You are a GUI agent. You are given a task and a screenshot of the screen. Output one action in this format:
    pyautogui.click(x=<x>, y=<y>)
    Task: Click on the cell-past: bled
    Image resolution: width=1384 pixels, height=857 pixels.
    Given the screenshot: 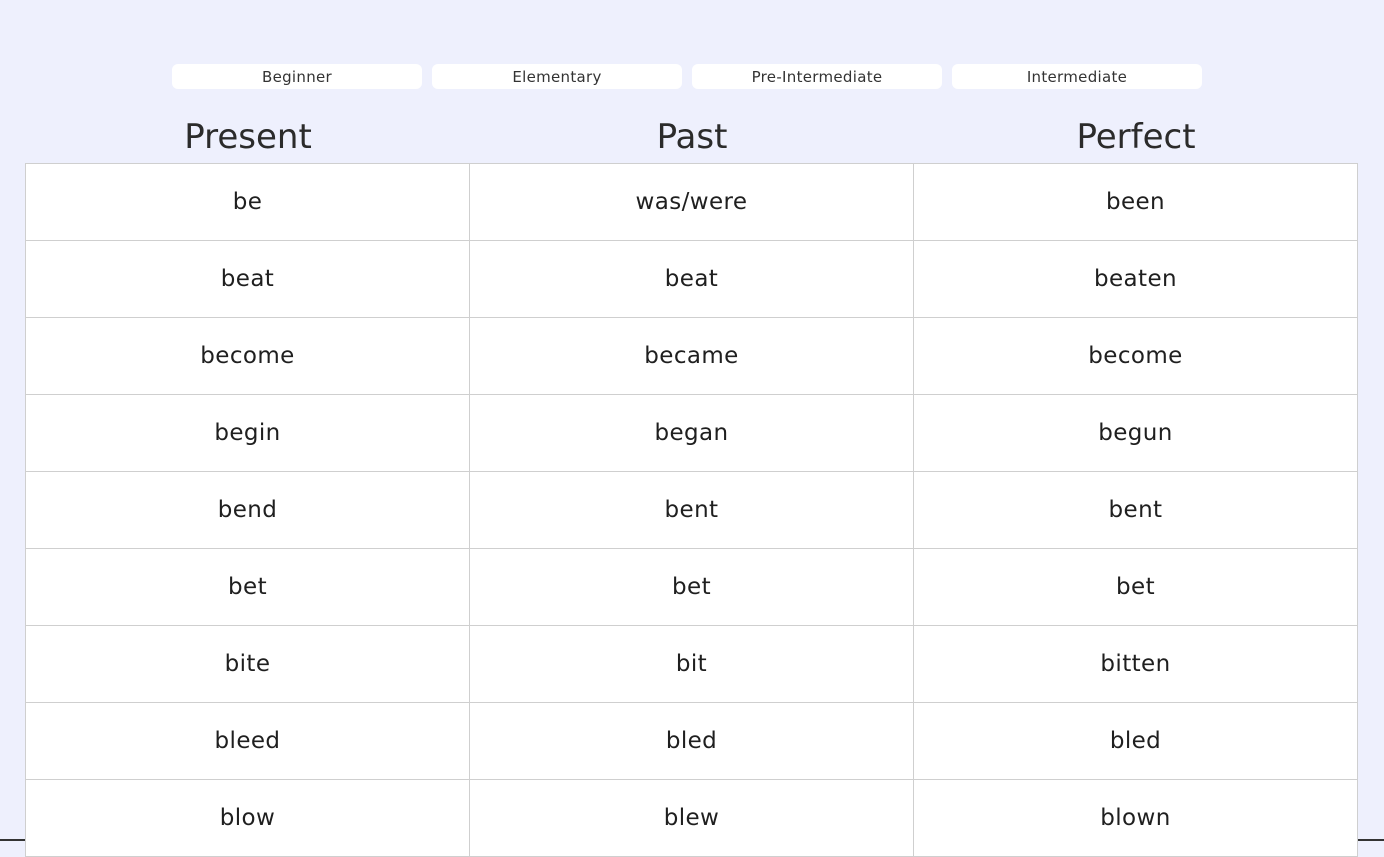 What is the action you would take?
    pyautogui.click(x=691, y=741)
    